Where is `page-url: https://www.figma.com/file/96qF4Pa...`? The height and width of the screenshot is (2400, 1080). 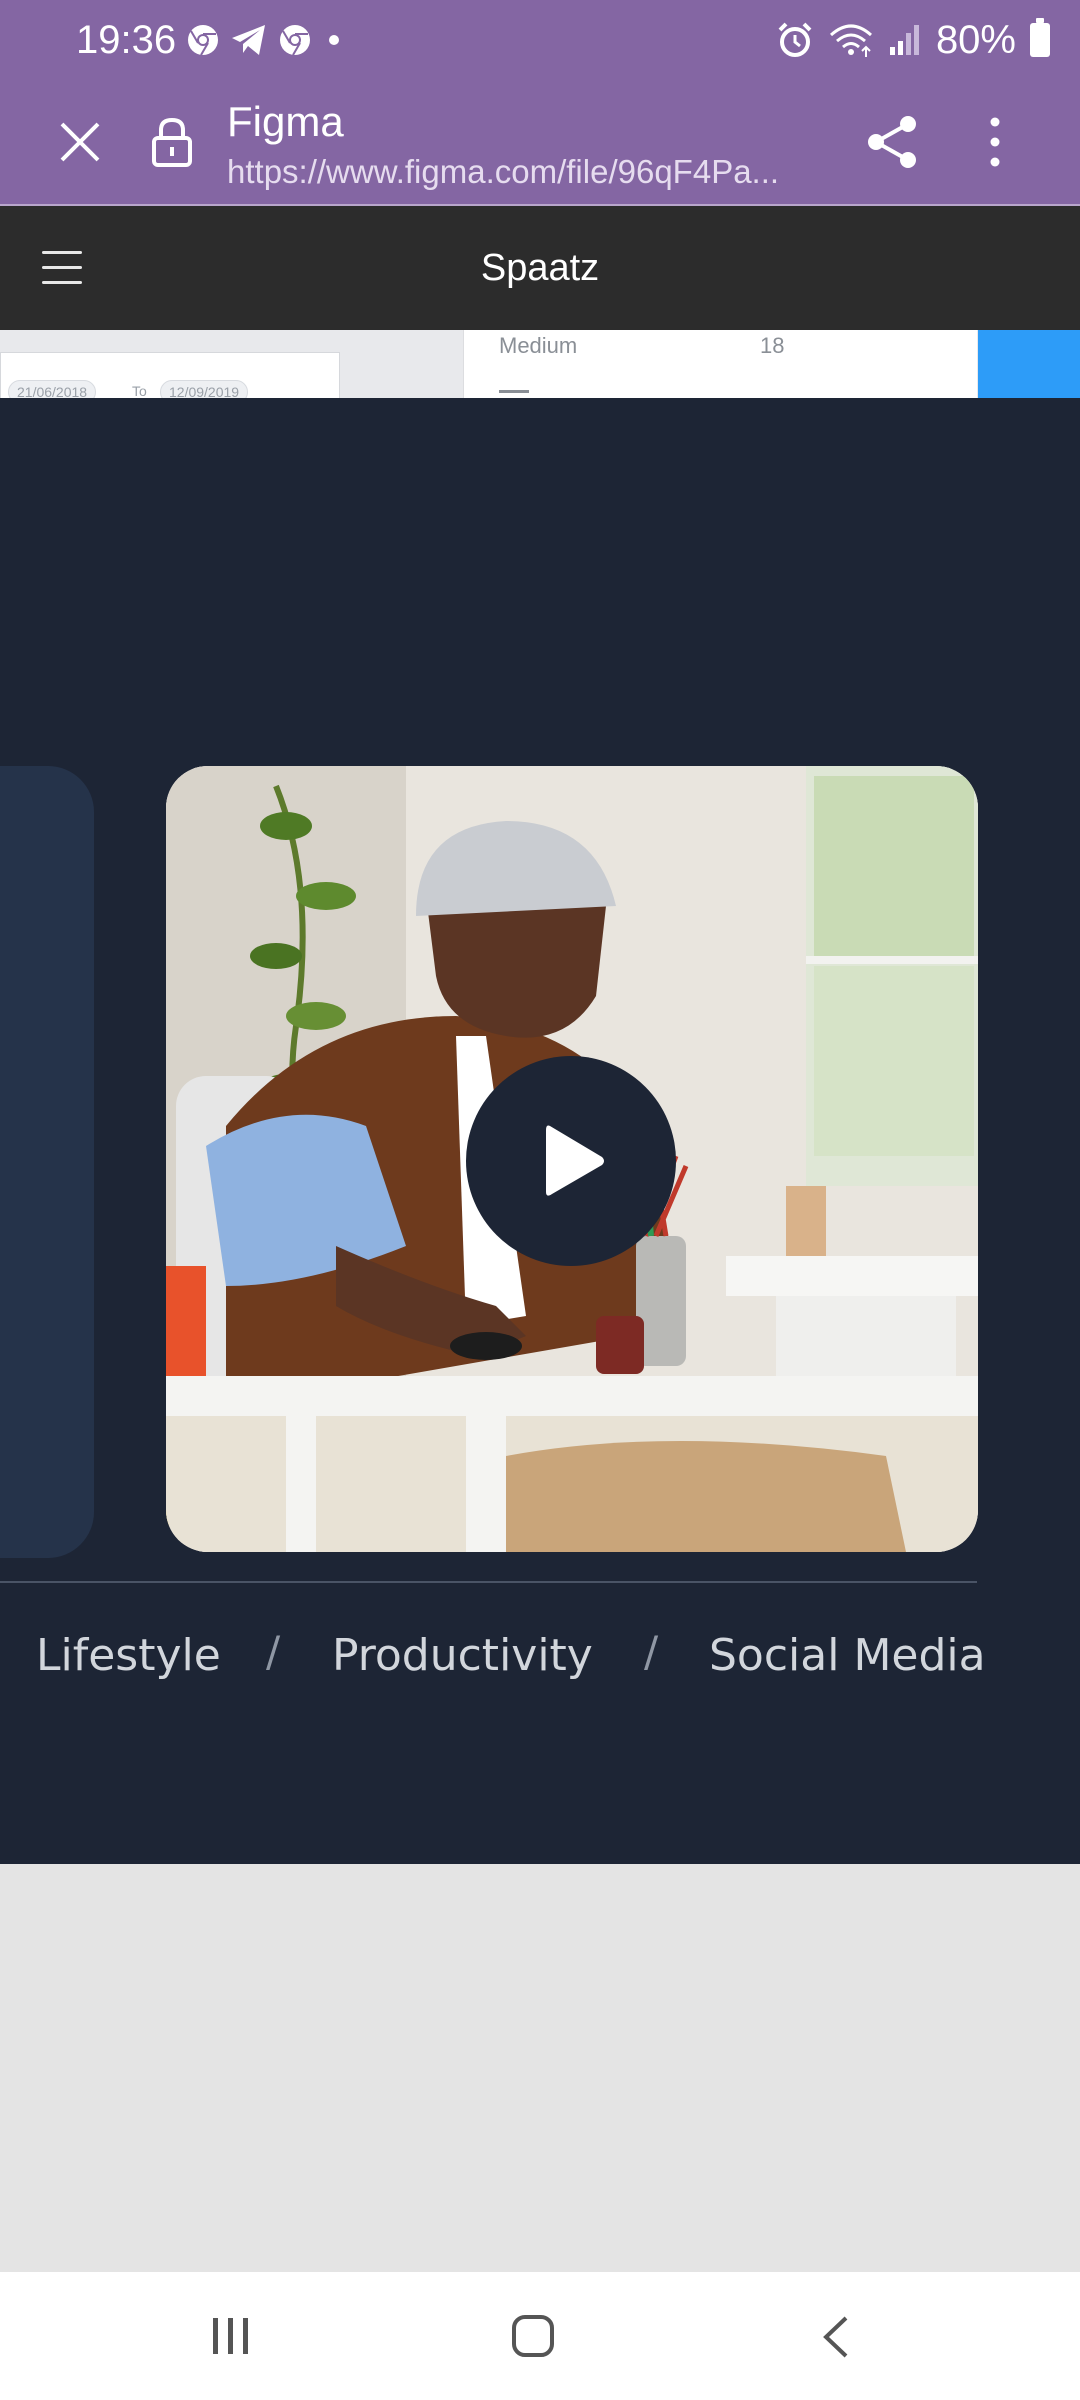
page-url: https://www.figma.com/file/96qF4Pa... is located at coordinates (527, 172).